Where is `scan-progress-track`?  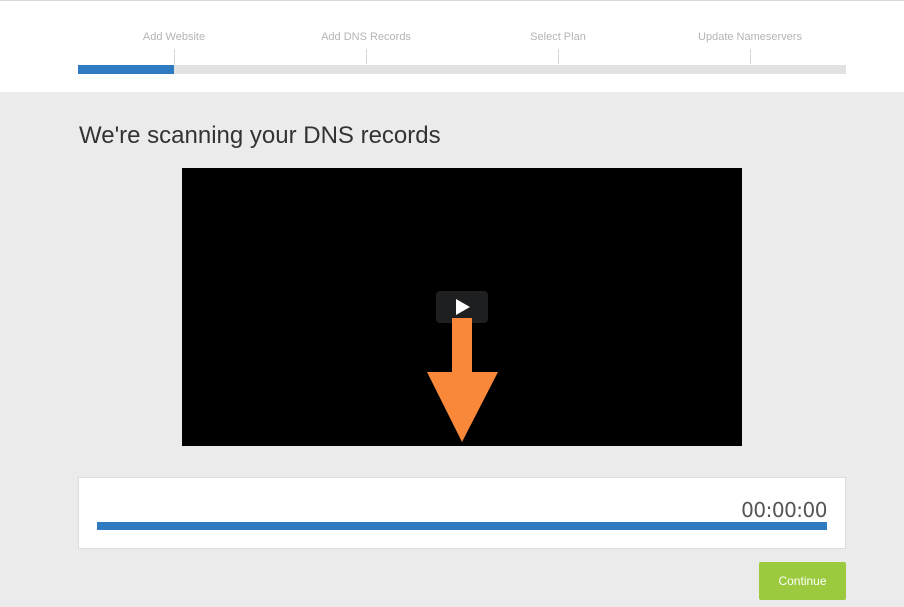 scan-progress-track is located at coordinates (462, 526).